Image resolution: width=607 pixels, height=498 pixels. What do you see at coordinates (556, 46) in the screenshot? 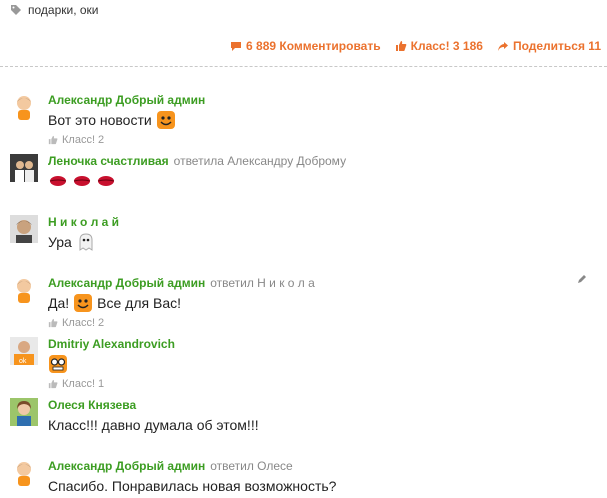
I see `share-button-label: Поделиться 11` at bounding box center [556, 46].